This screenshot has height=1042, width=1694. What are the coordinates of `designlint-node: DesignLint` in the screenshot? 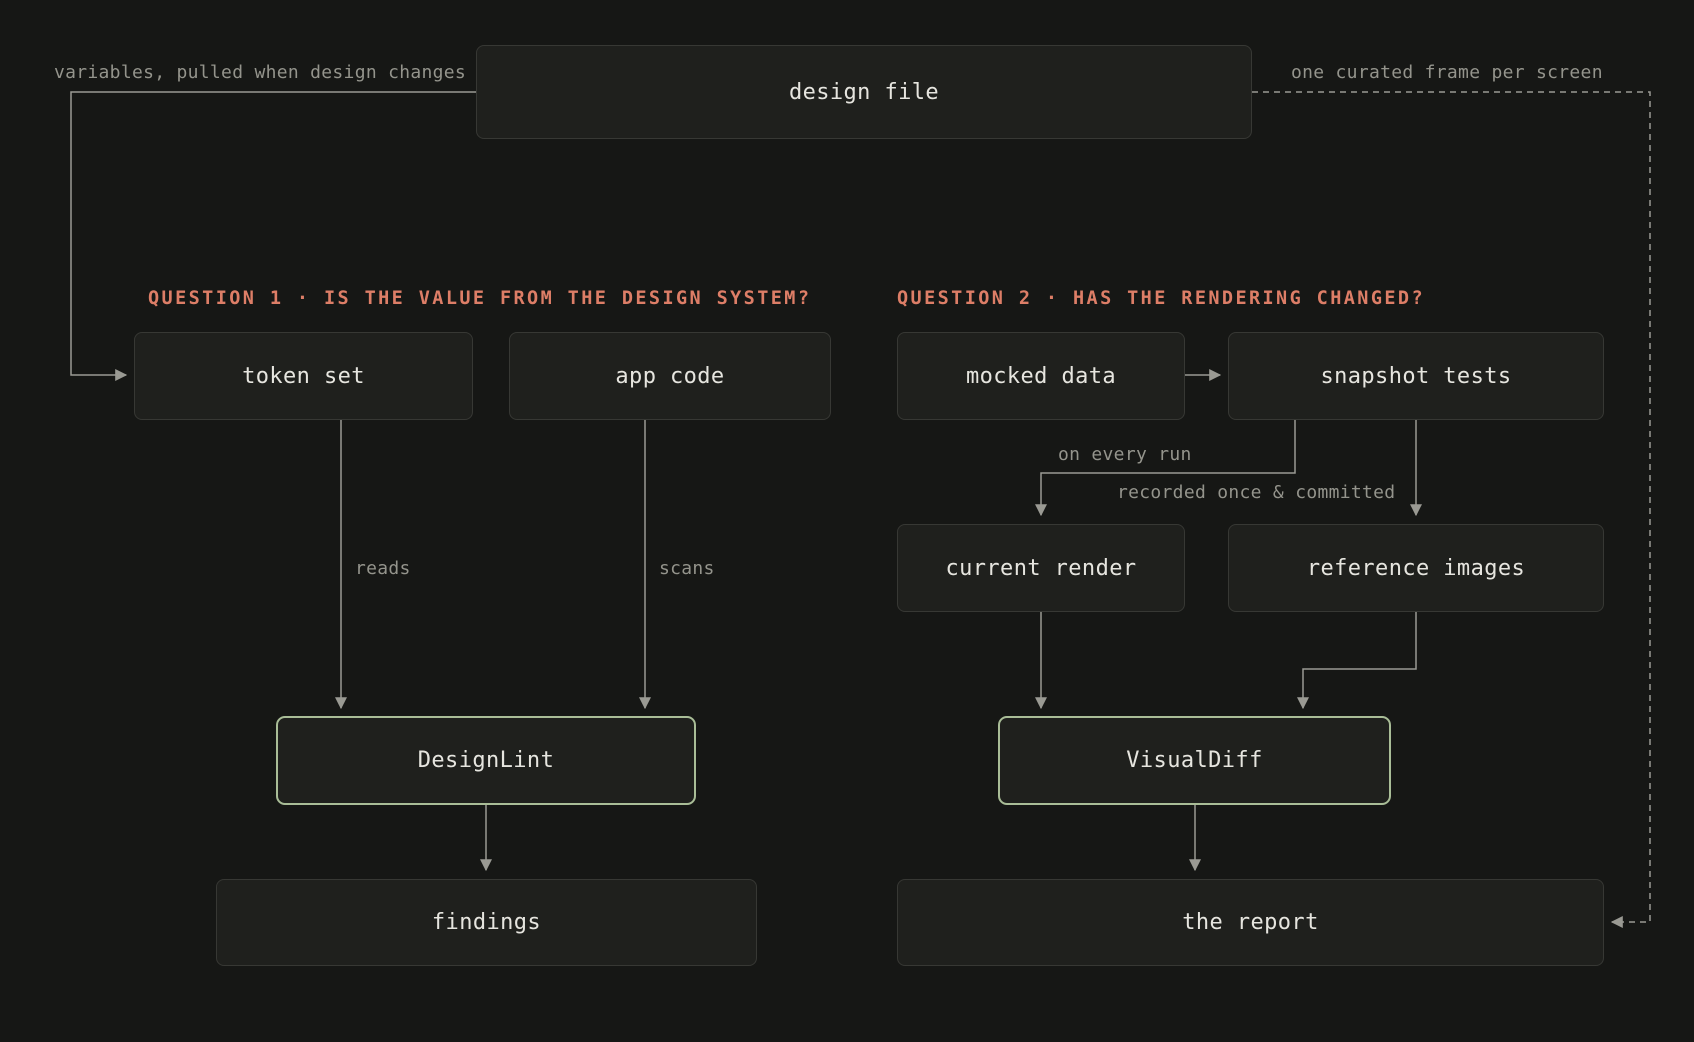 It's located at (486, 760).